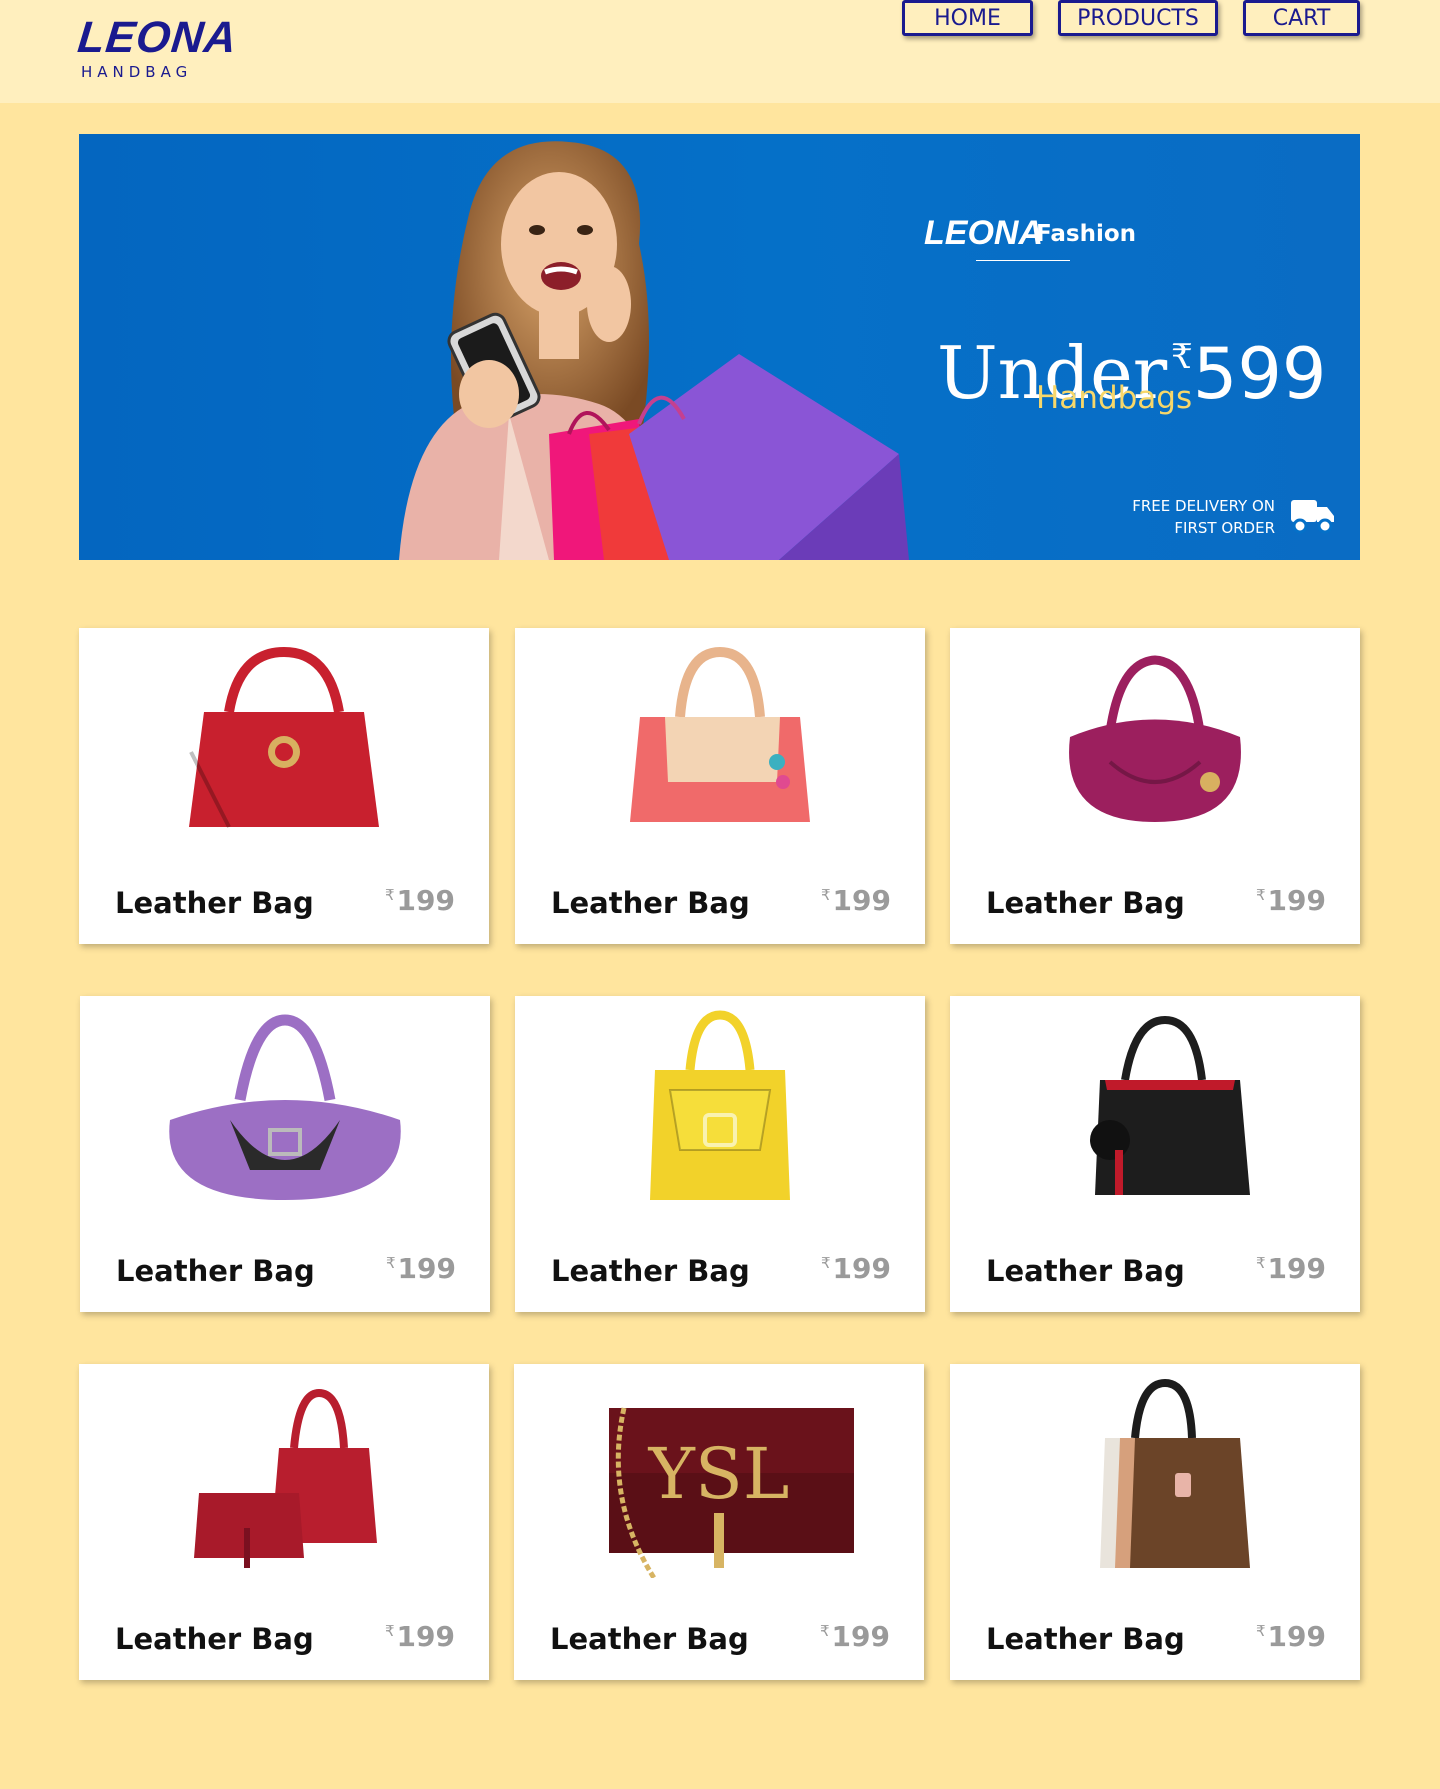  What do you see at coordinates (1312, 517) in the screenshot?
I see `truck-icon` at bounding box center [1312, 517].